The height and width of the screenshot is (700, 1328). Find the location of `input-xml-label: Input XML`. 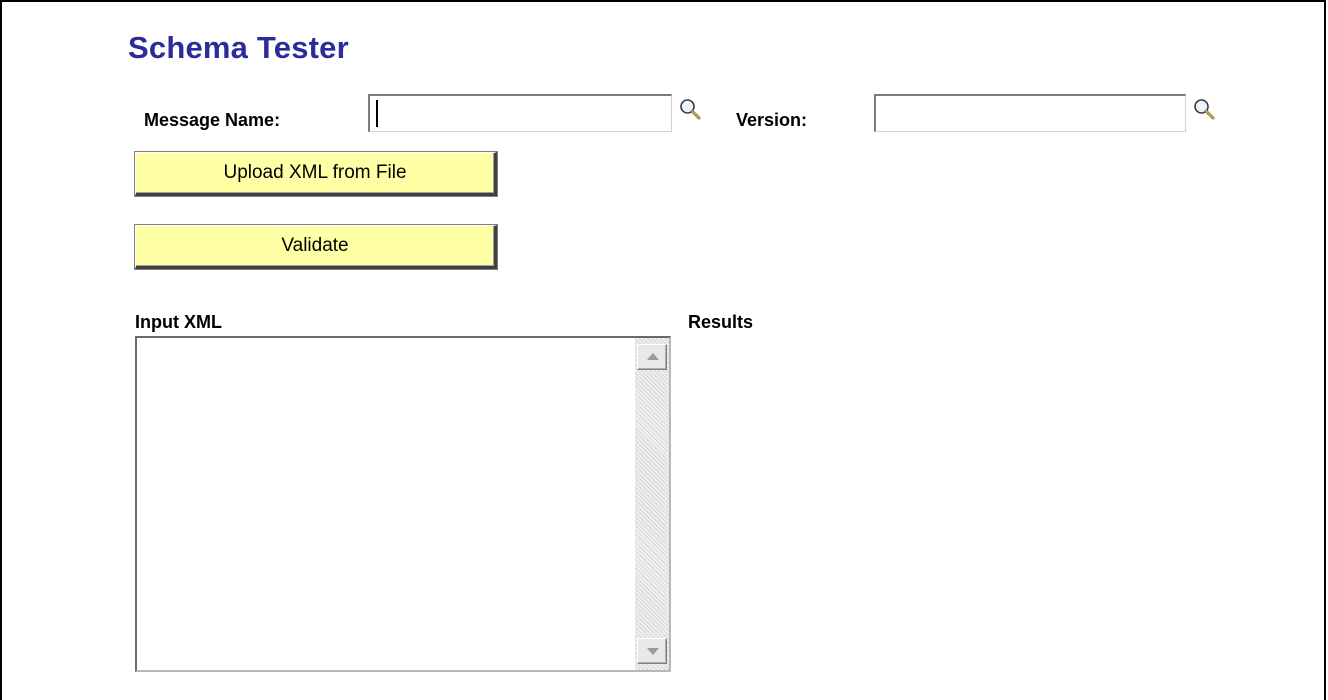

input-xml-label: Input XML is located at coordinates (178, 322).